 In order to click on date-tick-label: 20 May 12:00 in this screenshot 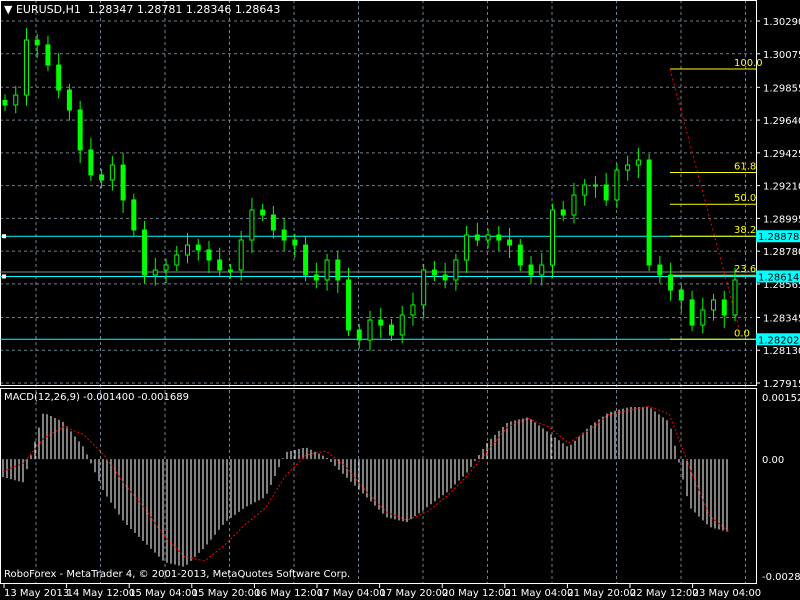, I will do `click(476, 593)`.